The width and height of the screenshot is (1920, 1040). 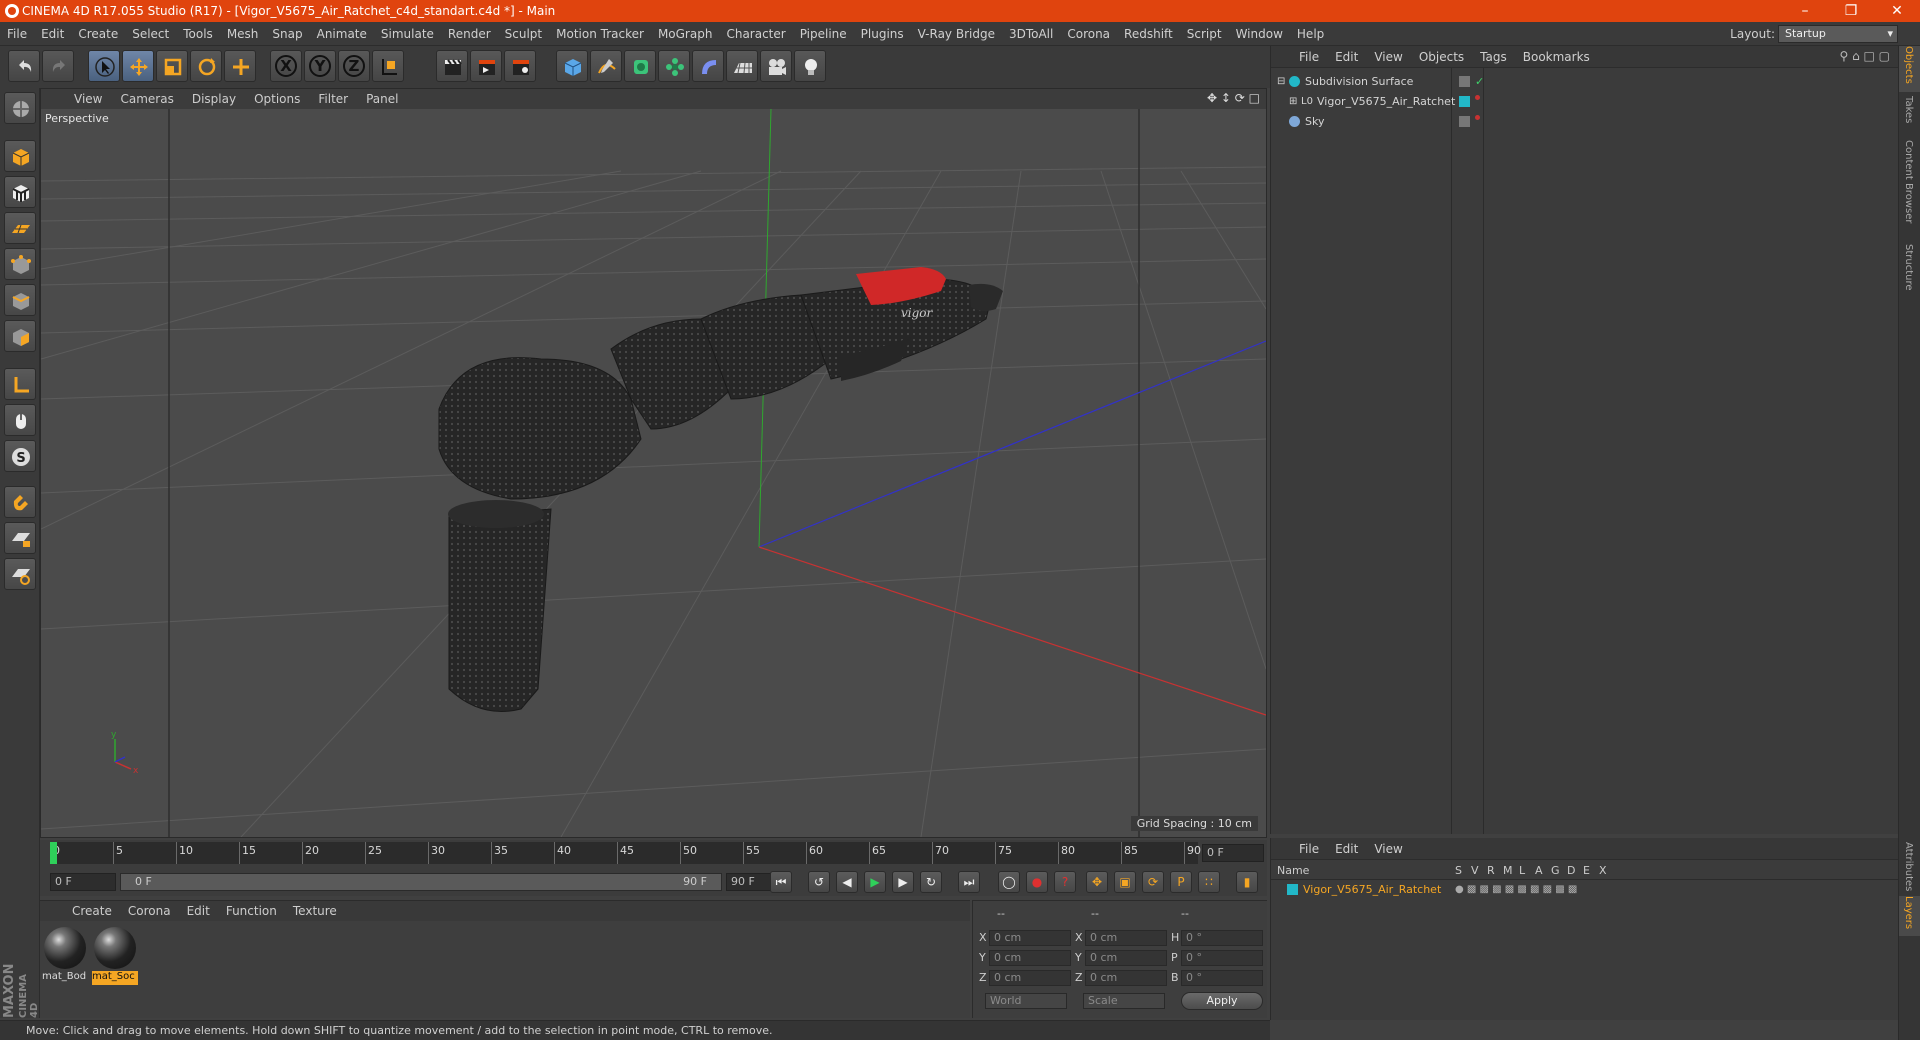 What do you see at coordinates (452, 66) in the screenshot?
I see `render-view-button` at bounding box center [452, 66].